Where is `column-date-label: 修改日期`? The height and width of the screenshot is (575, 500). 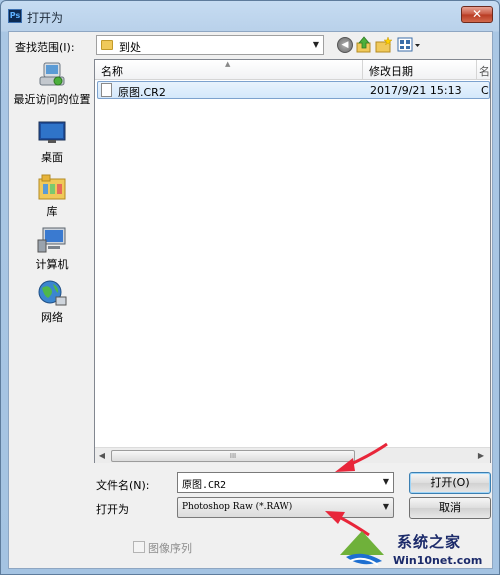
column-date-label: 修改日期 is located at coordinates (391, 71).